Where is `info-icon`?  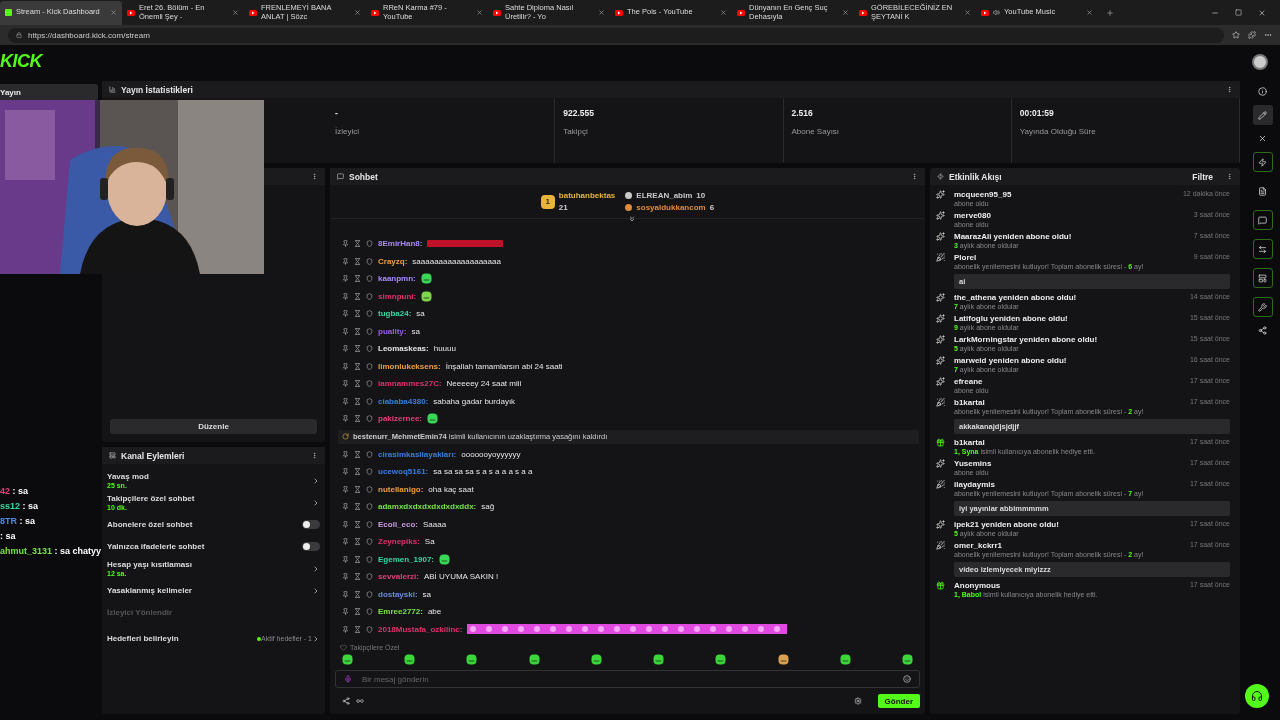
info-icon is located at coordinates (1262, 91).